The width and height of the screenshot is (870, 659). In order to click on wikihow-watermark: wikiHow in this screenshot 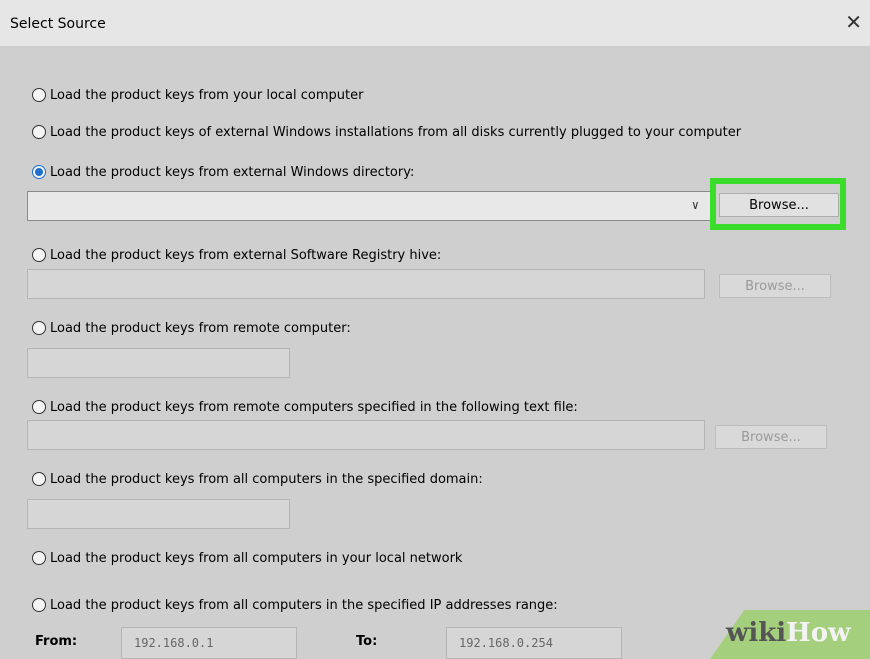, I will do `click(780, 634)`.